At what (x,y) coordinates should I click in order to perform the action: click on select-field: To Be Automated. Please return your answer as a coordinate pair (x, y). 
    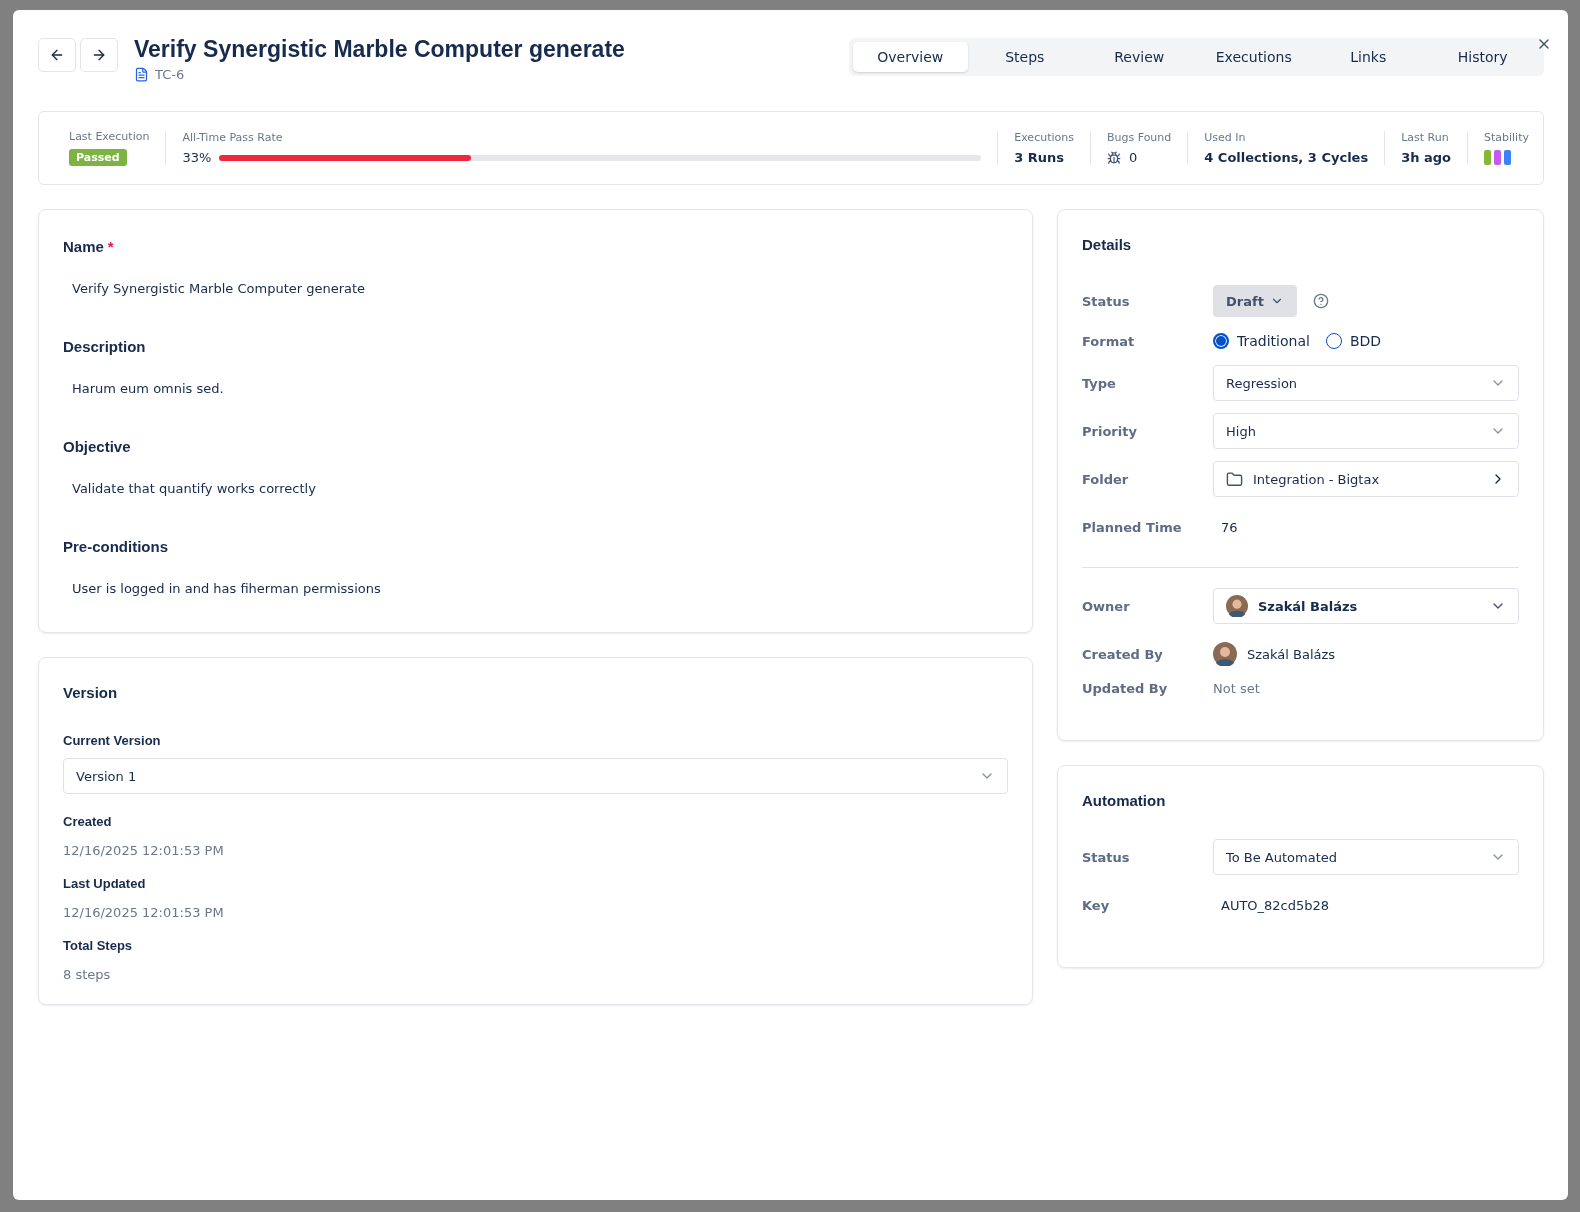
    Looking at the image, I should click on (1366, 857).